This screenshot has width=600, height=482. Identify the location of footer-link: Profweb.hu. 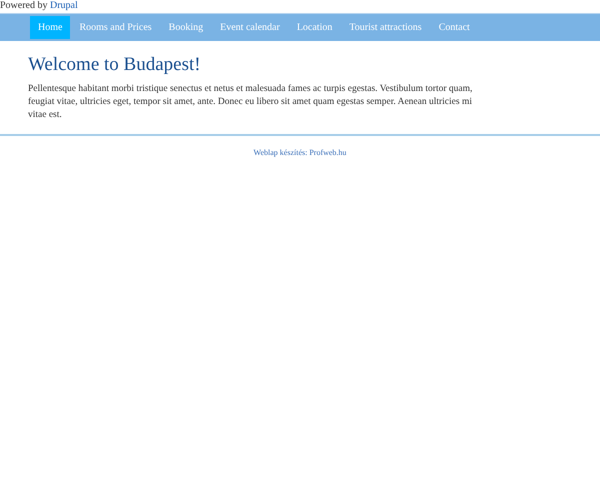
(327, 152).